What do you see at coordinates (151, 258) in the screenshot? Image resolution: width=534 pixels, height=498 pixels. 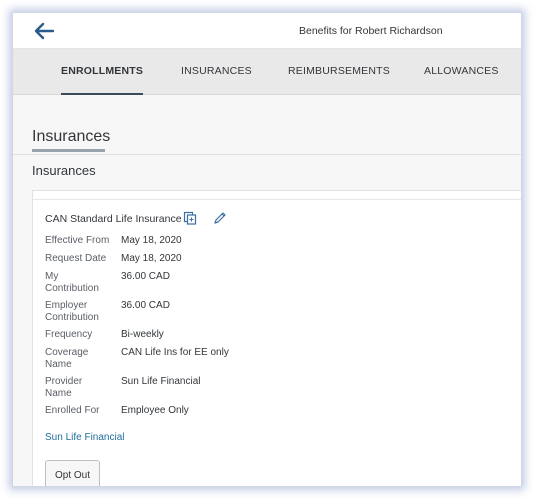 I see `request-date-value: May 18, 2020` at bounding box center [151, 258].